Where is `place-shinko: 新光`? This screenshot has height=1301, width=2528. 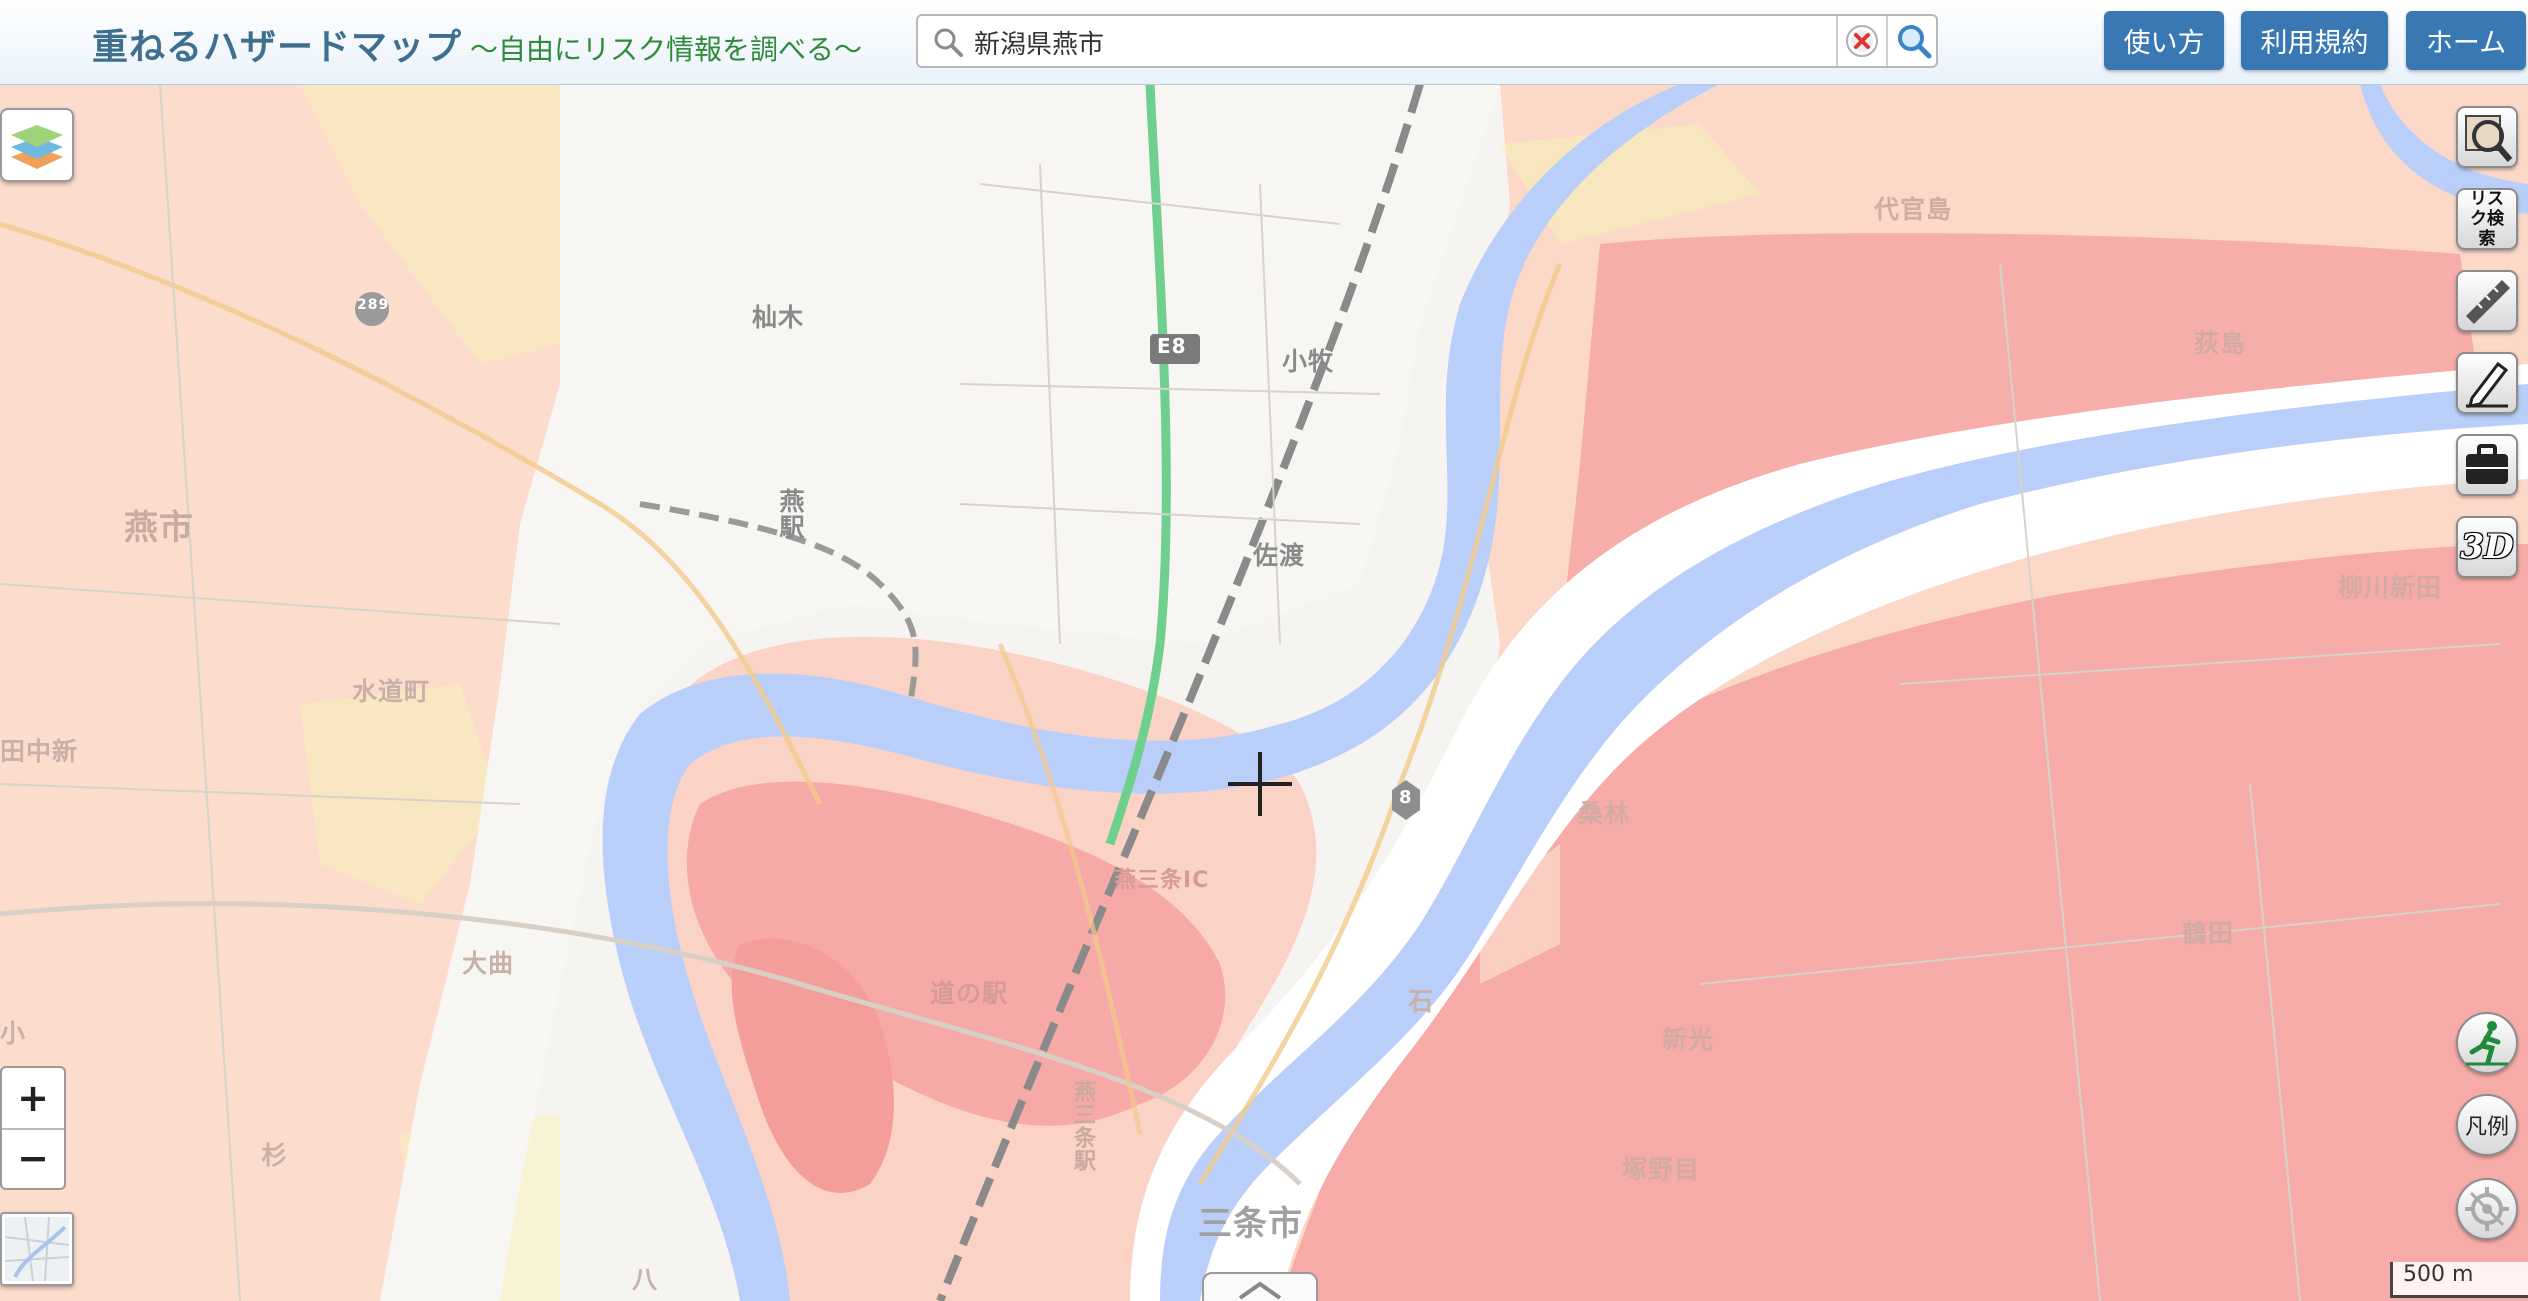 place-shinko: 新光 is located at coordinates (1688, 1039).